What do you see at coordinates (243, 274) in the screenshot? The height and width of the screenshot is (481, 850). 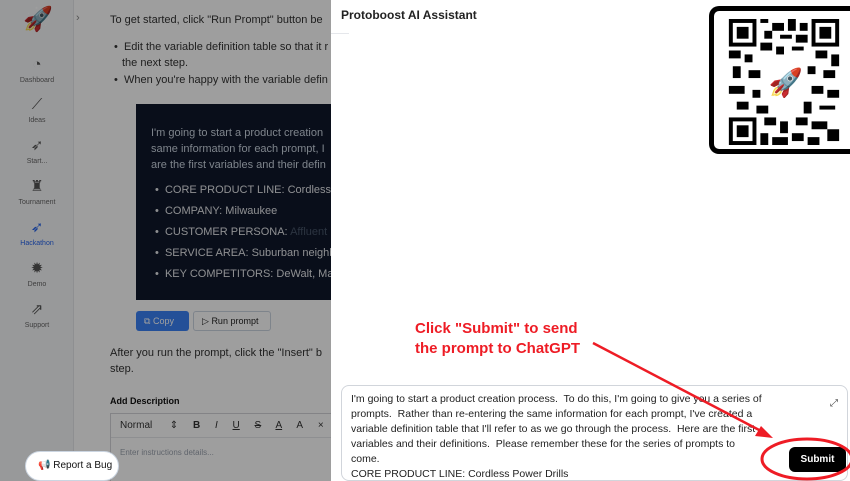 I see `code-list-item: • KEY COMPETITORS: DeWalt, Mak` at bounding box center [243, 274].